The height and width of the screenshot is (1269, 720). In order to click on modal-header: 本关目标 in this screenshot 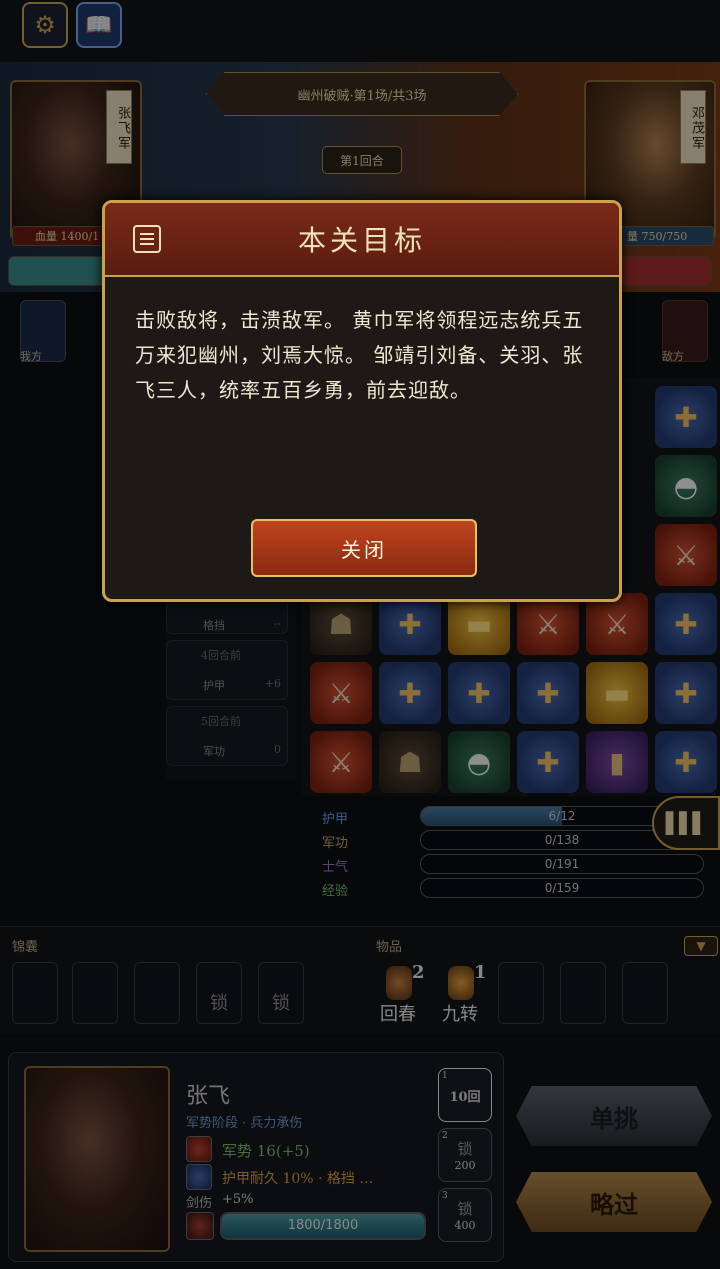, I will do `click(362, 240)`.